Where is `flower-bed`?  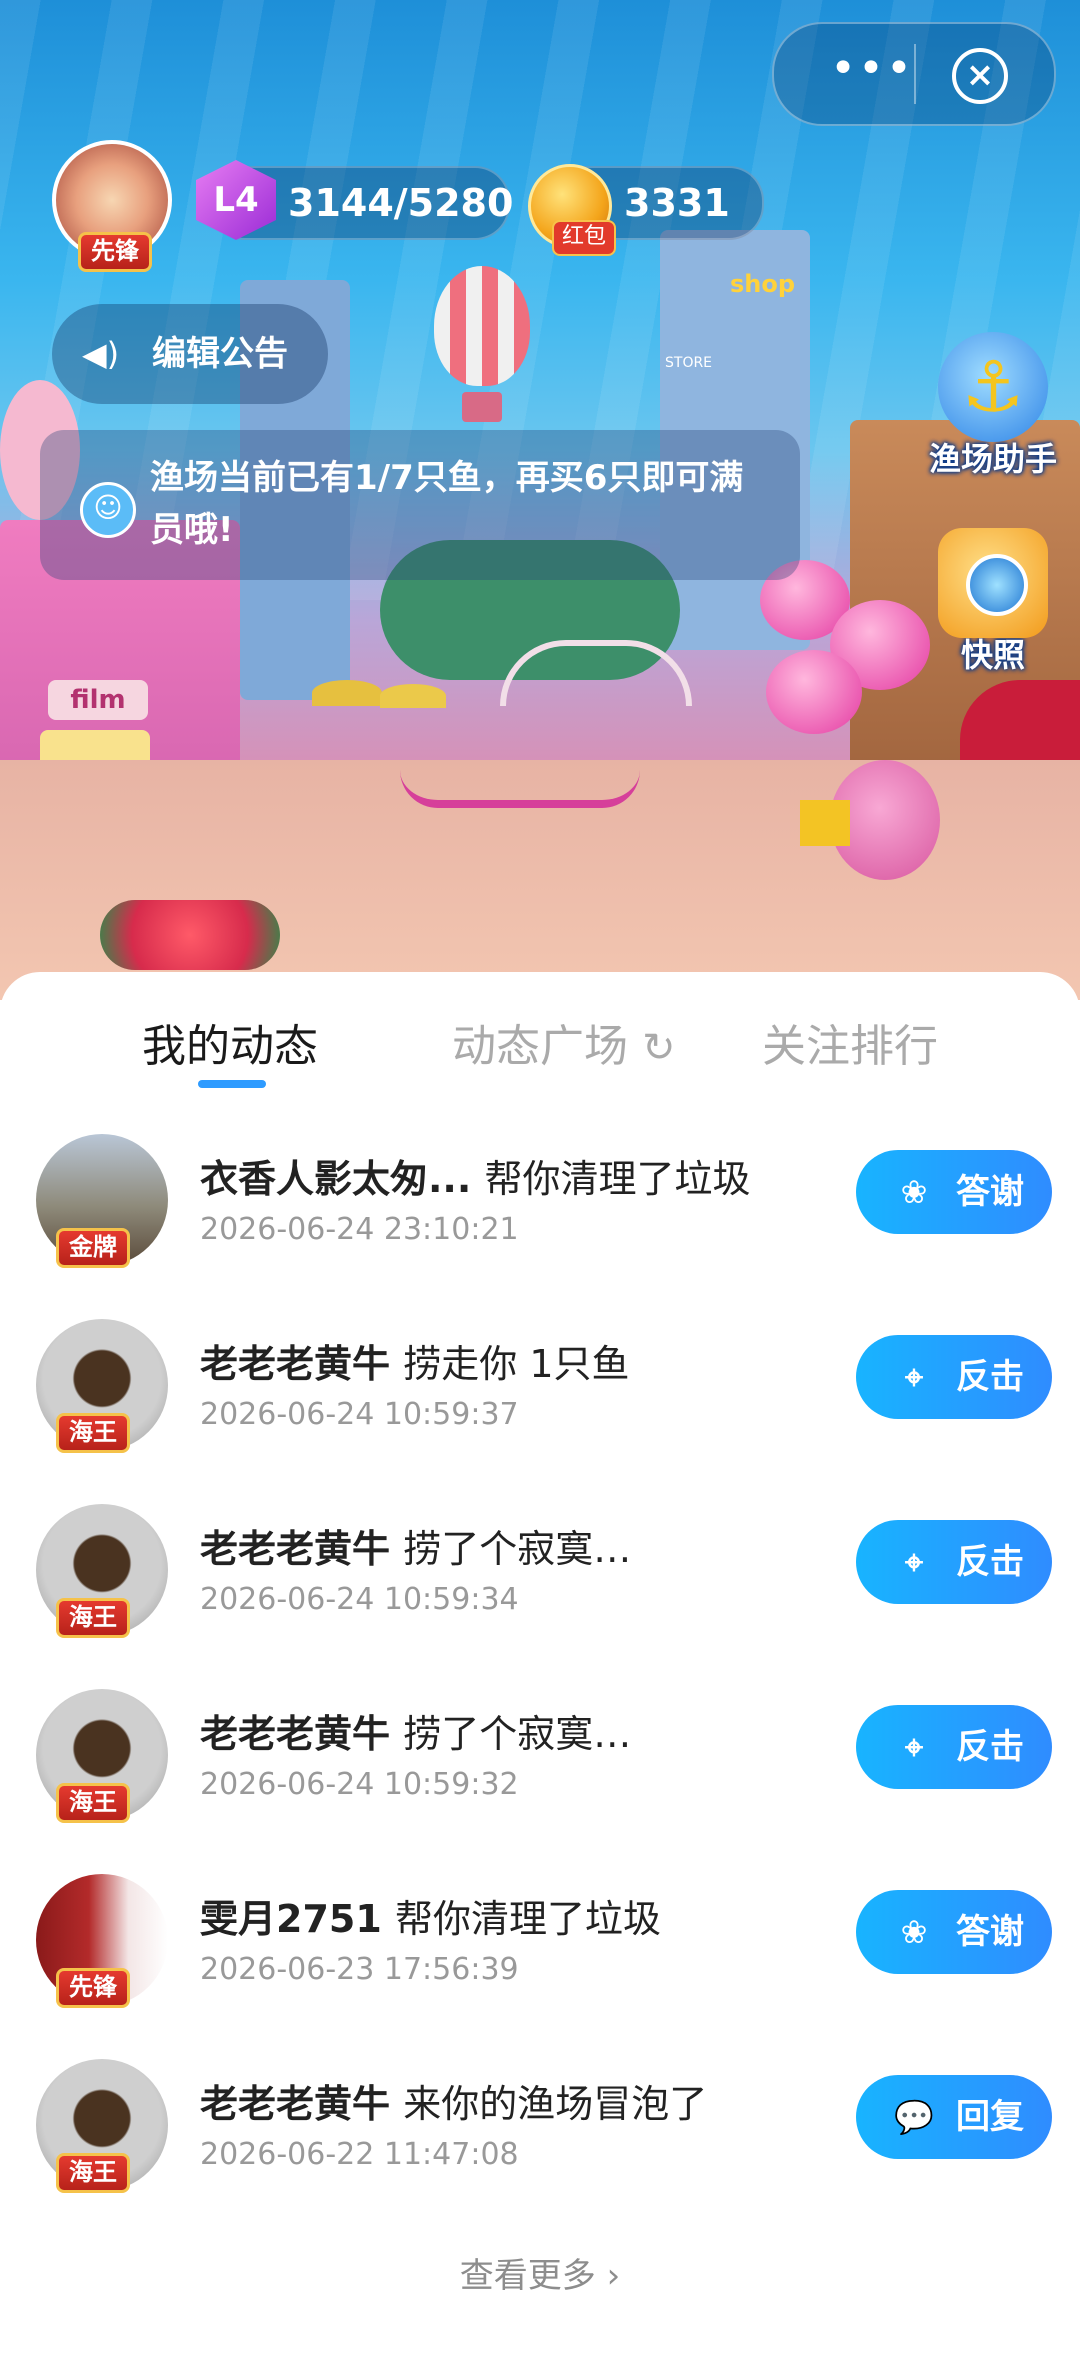
flower-bed is located at coordinates (190, 935).